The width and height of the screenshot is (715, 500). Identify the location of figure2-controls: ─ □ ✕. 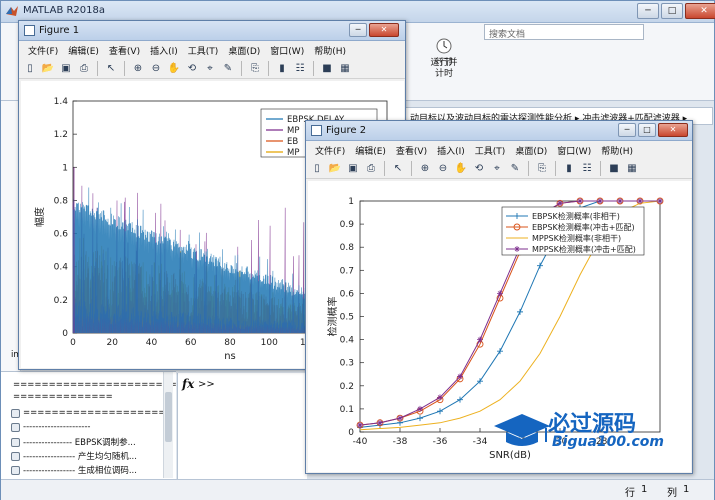
(653, 130).